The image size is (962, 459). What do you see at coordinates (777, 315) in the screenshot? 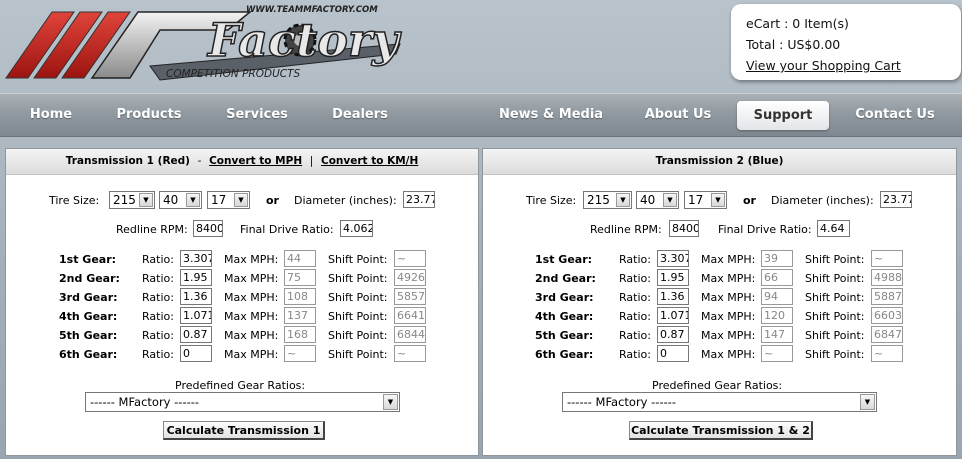
I see `gear-4-max-mph: 120` at bounding box center [777, 315].